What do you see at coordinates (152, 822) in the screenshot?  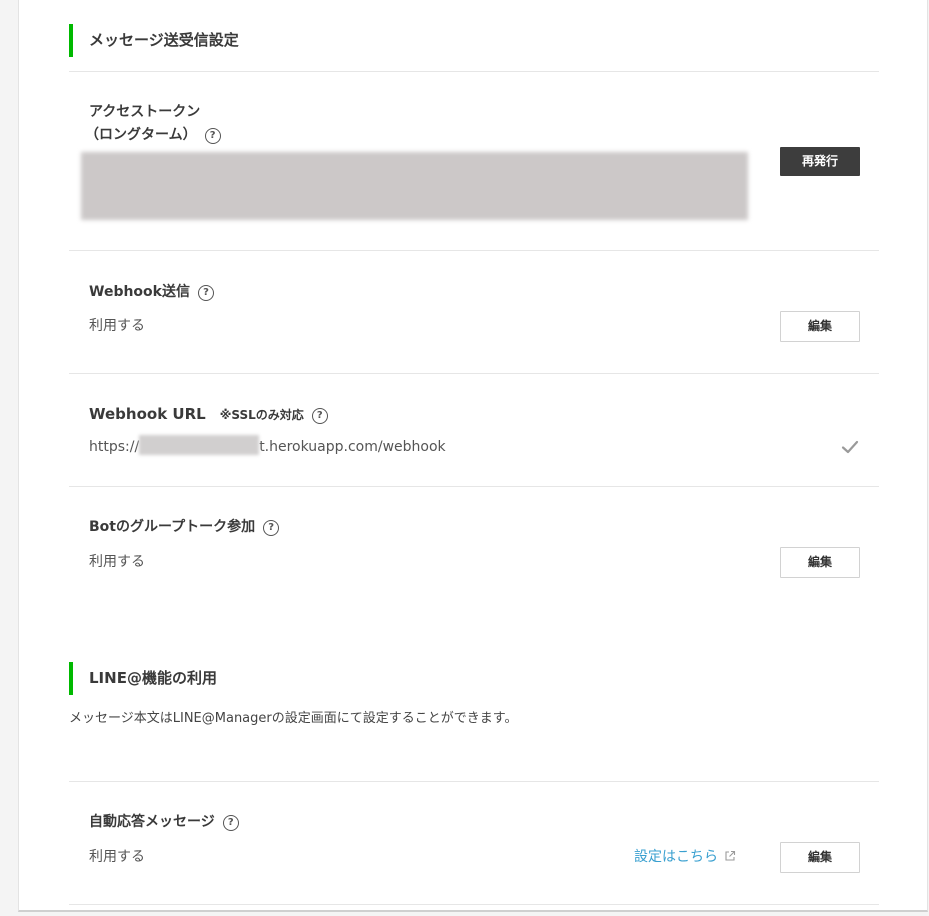 I see `auto-reply-label: 自動応答メッセージ` at bounding box center [152, 822].